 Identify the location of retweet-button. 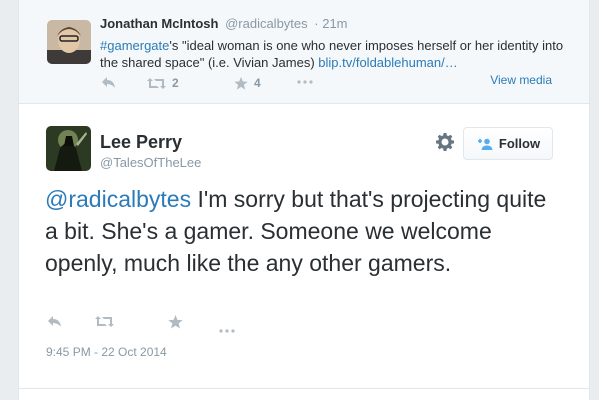
(104, 324).